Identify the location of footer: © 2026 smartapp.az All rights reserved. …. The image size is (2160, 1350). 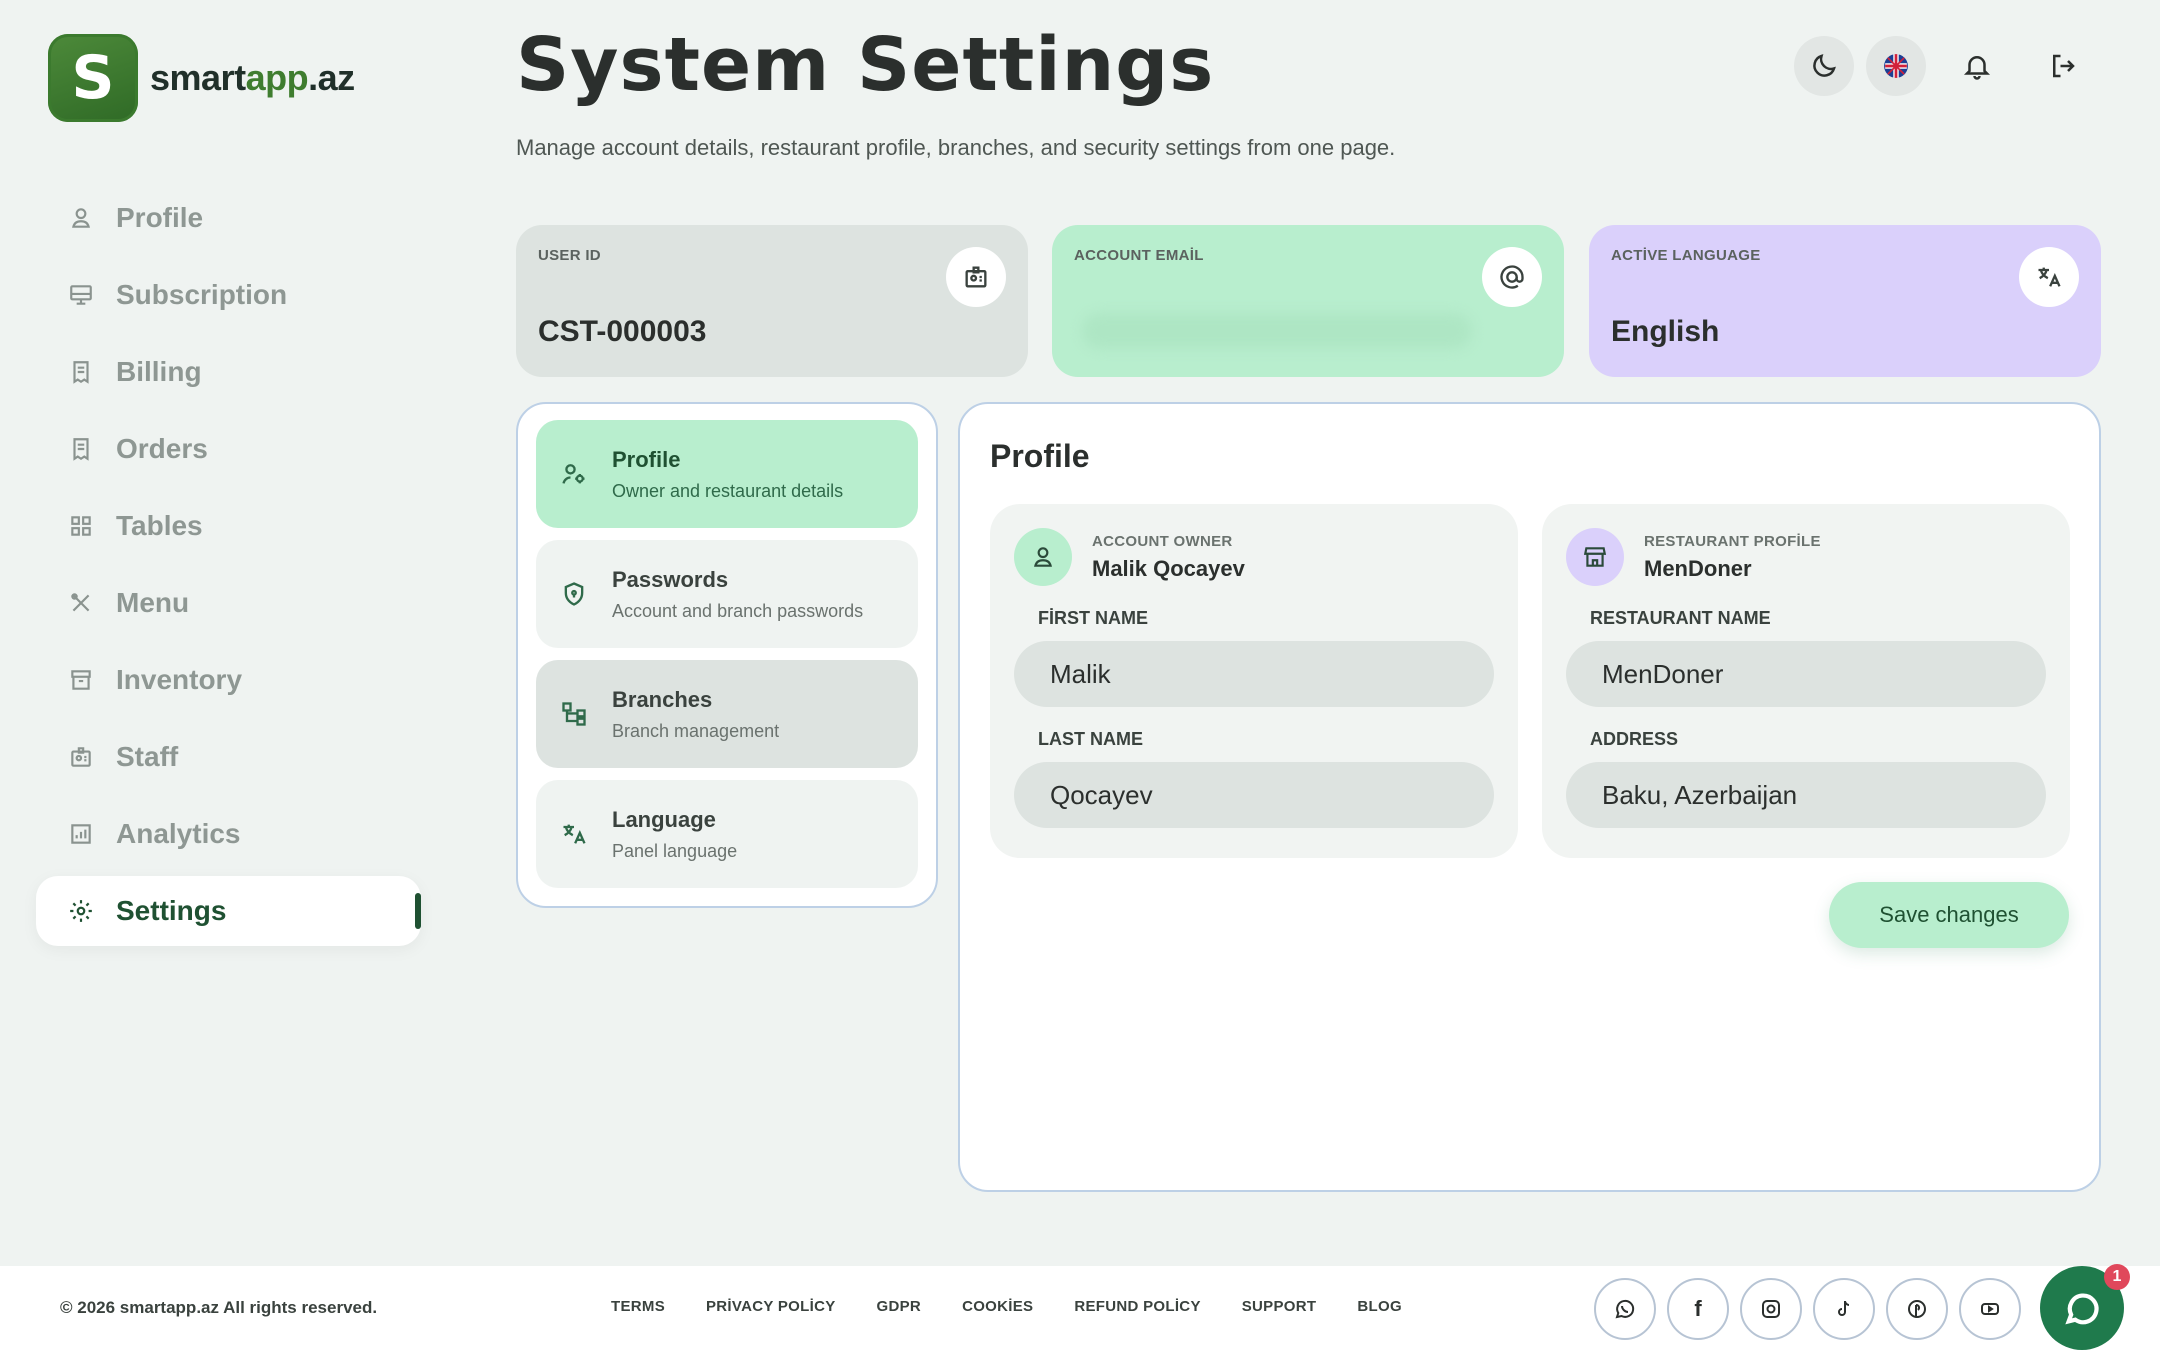
(1080, 1308).